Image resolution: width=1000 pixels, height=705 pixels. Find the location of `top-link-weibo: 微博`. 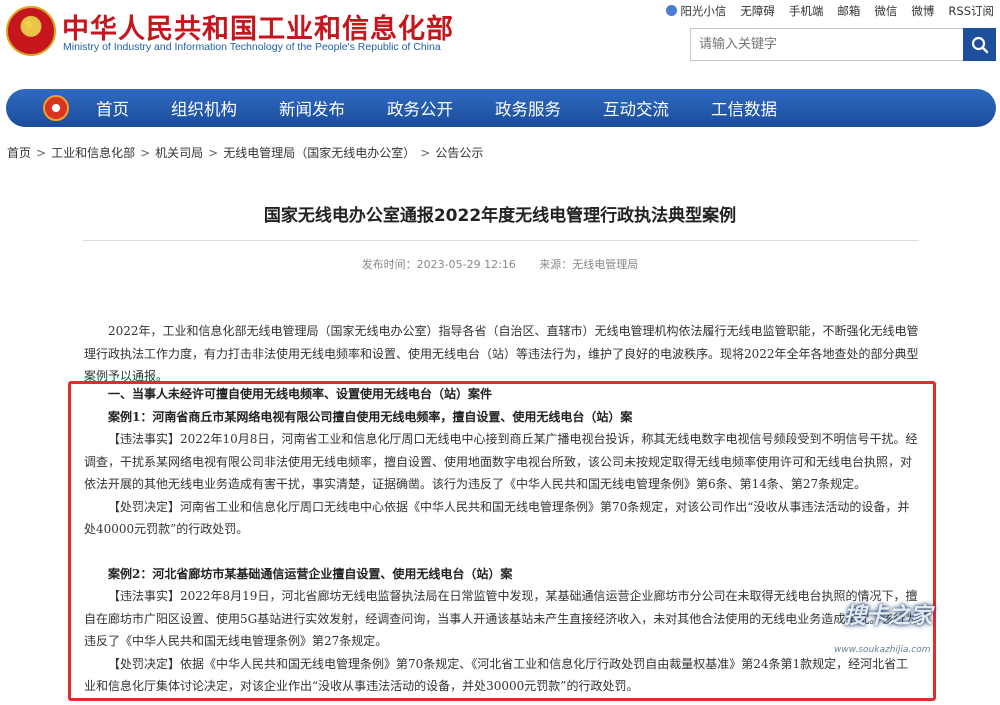

top-link-weibo: 微博 is located at coordinates (922, 11).